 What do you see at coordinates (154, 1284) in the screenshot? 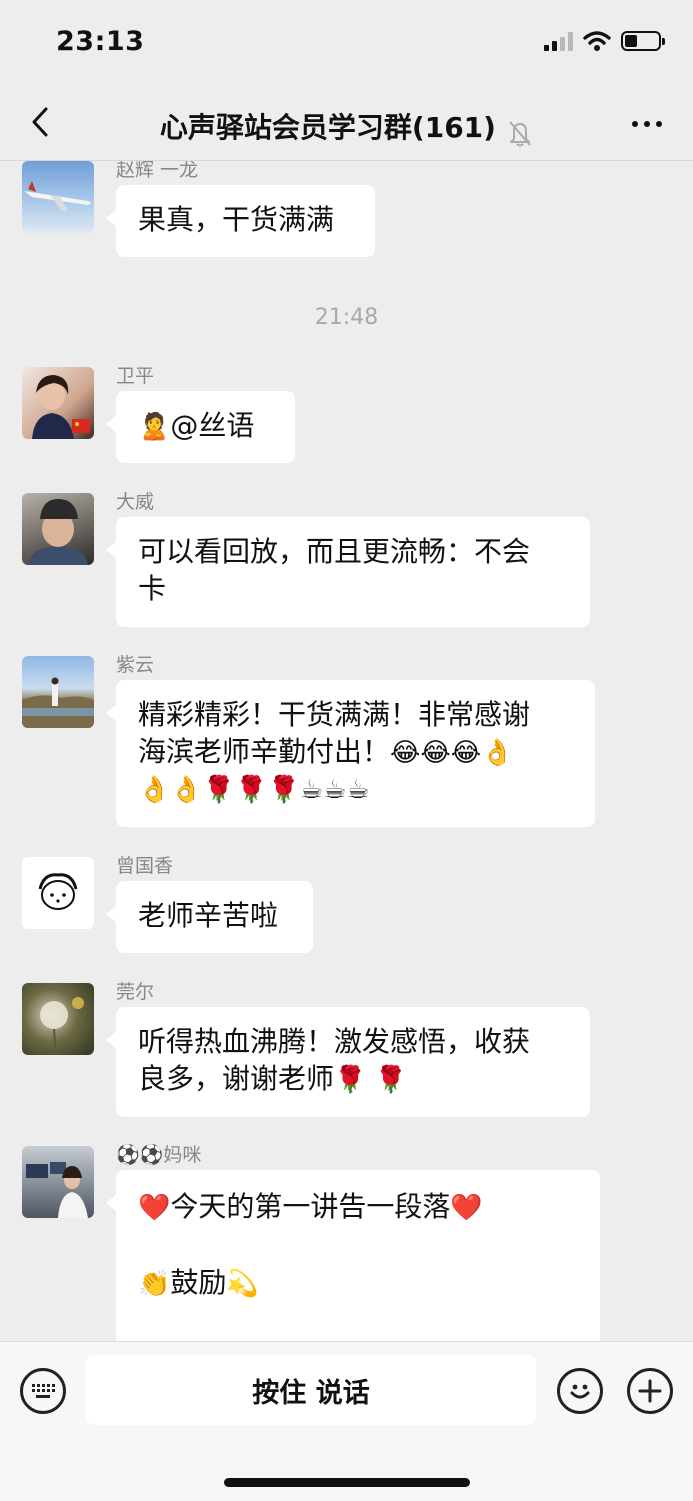
I see `clap-emoji-icon: 👏` at bounding box center [154, 1284].